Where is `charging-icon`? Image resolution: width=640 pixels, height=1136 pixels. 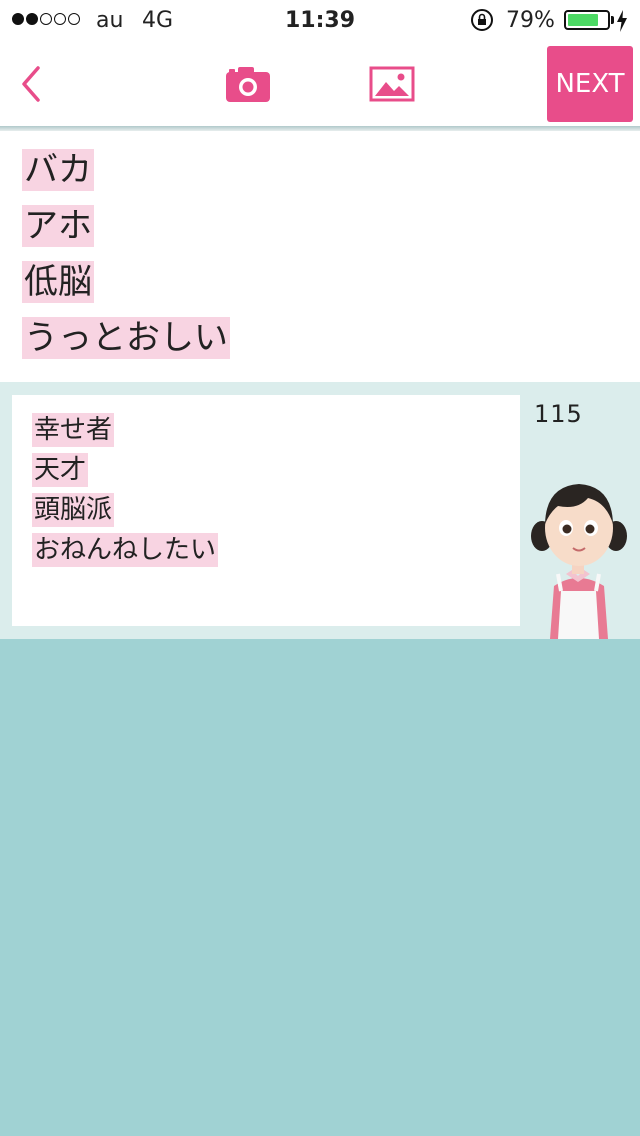
charging-icon is located at coordinates (622, 21).